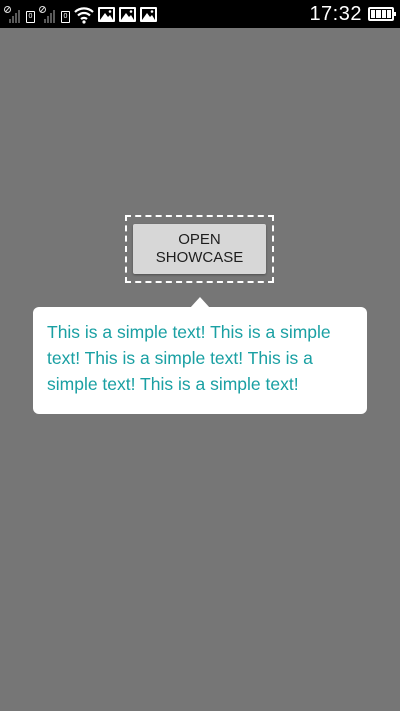 The width and height of the screenshot is (400, 711). What do you see at coordinates (84, 15) in the screenshot?
I see `wifi-icon` at bounding box center [84, 15].